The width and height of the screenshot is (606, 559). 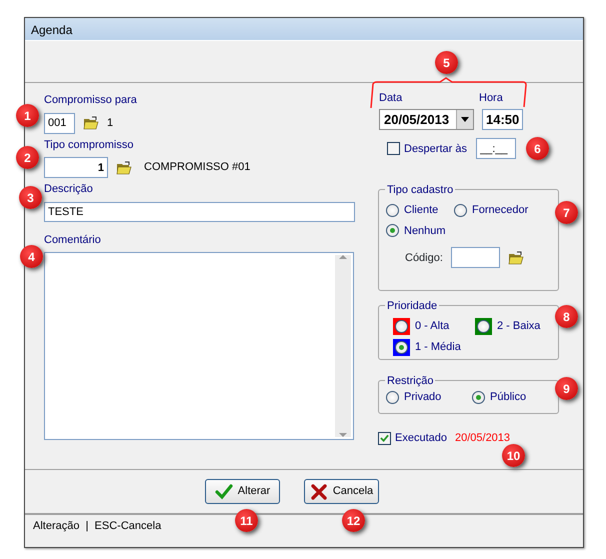 I want to click on caret-icon, so click(x=464, y=119).